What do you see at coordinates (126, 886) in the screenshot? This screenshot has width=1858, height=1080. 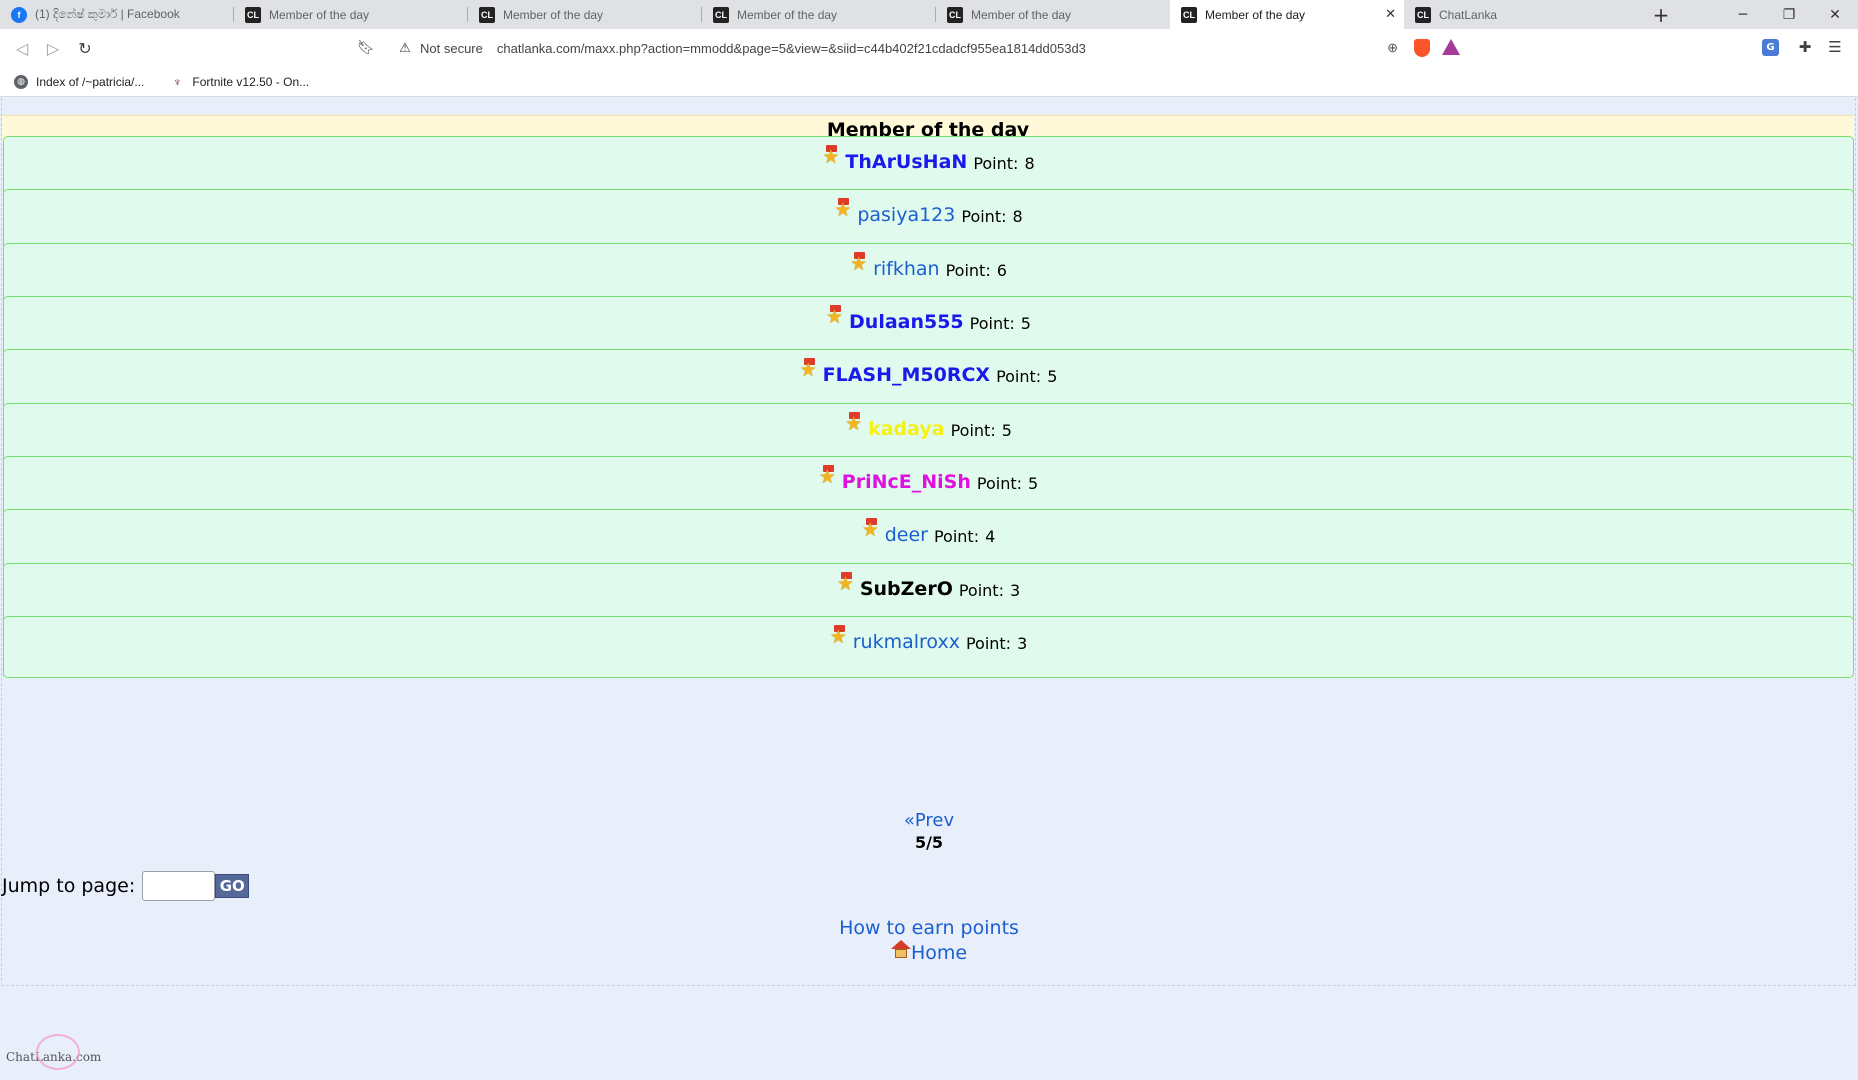 I see `jump-to-page: Jump to page: GO` at bounding box center [126, 886].